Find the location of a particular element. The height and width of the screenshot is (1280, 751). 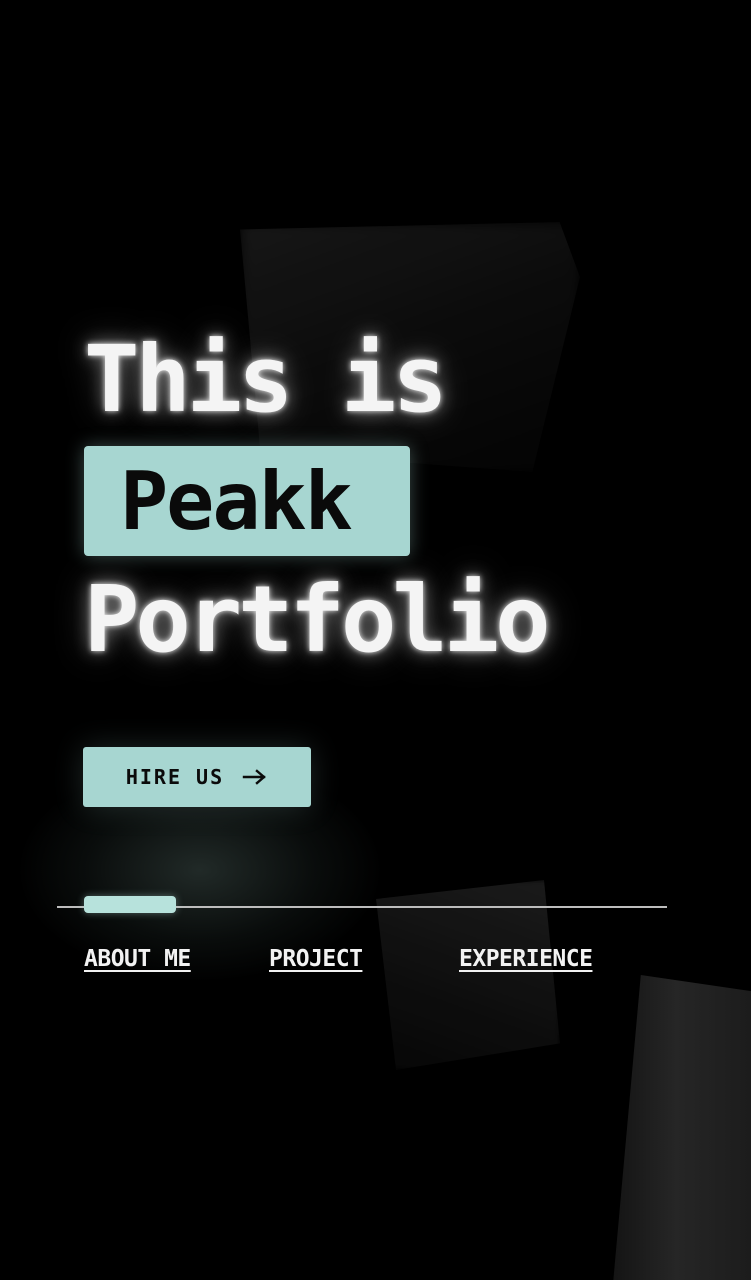

background-shape-right is located at coordinates (681, 1127).